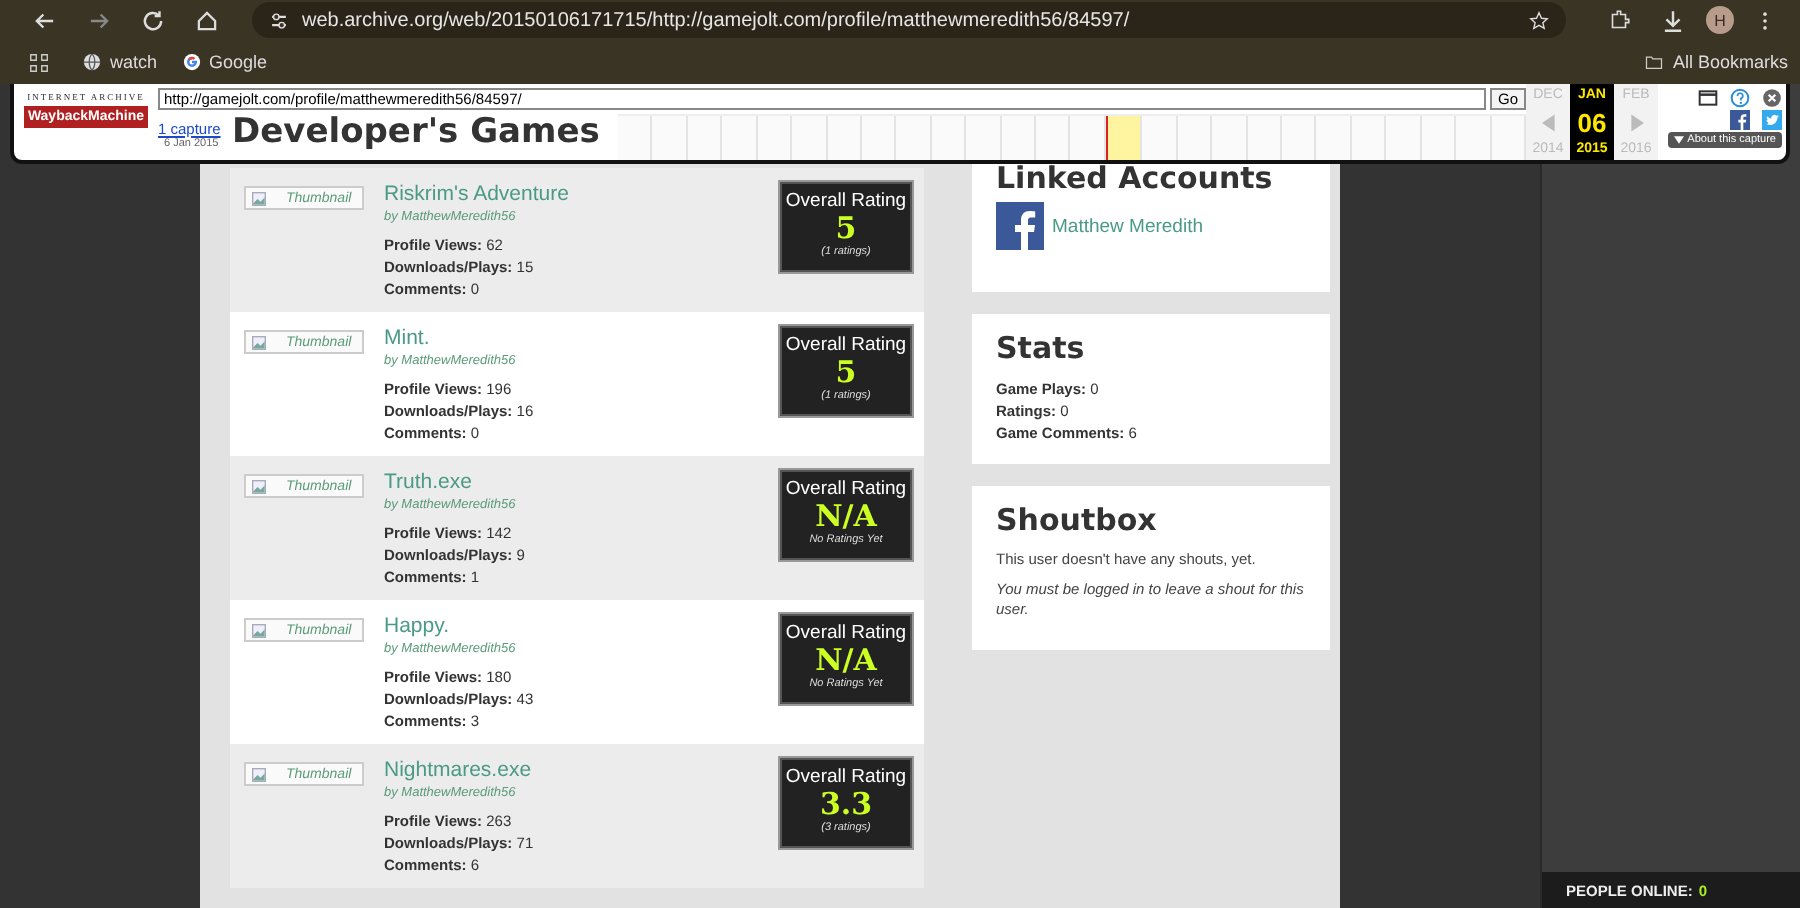  Describe the element at coordinates (1135, 178) in the screenshot. I see `card-heading: Linked Accounts` at that location.